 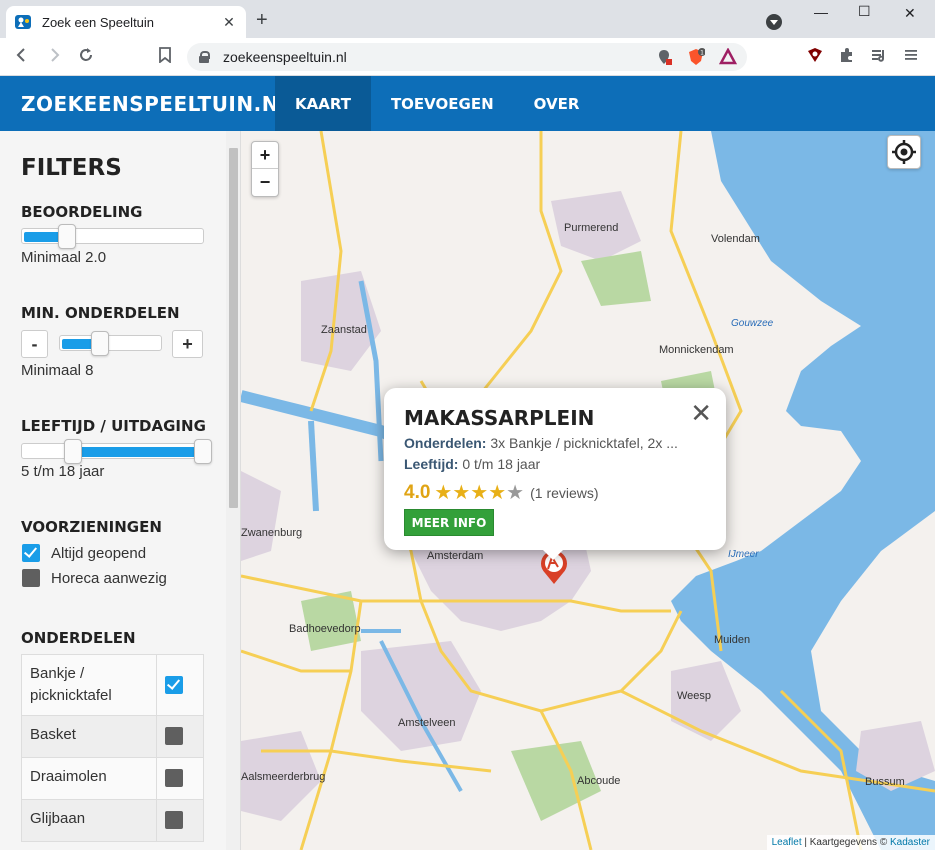 What do you see at coordinates (110, 343) in the screenshot?
I see `min-parts-slider` at bounding box center [110, 343].